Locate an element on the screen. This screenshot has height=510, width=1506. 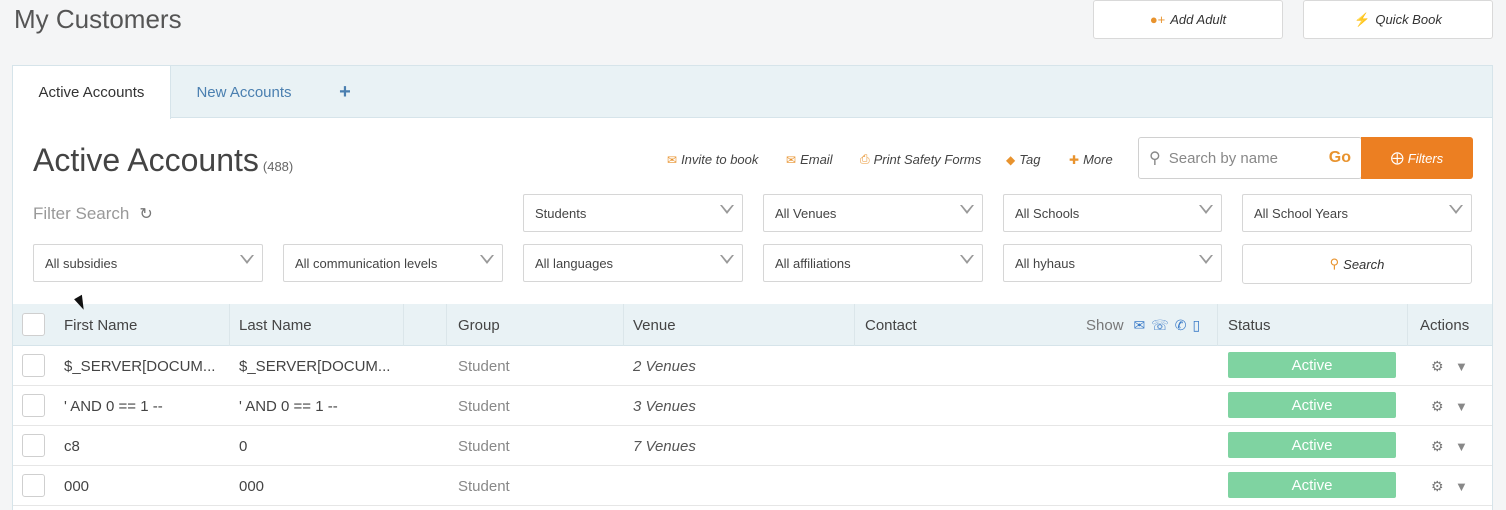
plus-circle-icon: ⨁ is located at coordinates (1397, 157).